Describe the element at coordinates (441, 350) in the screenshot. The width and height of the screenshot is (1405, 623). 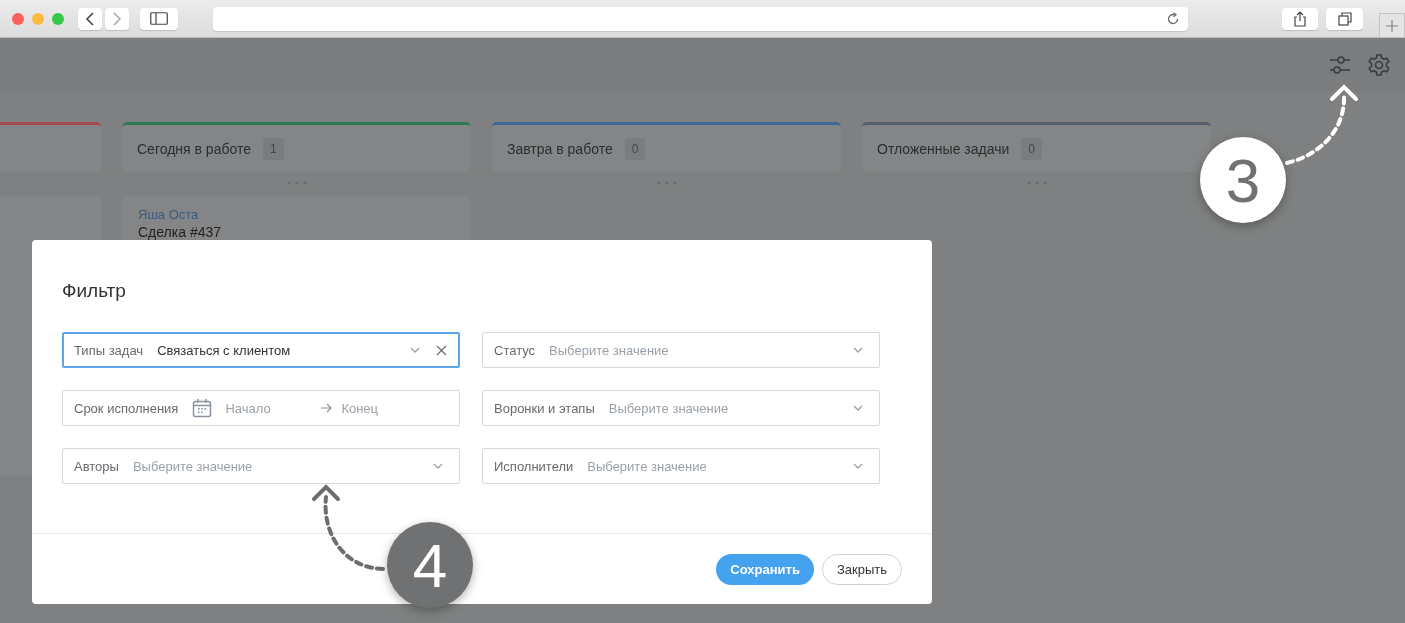
I see `clear-icon` at that location.